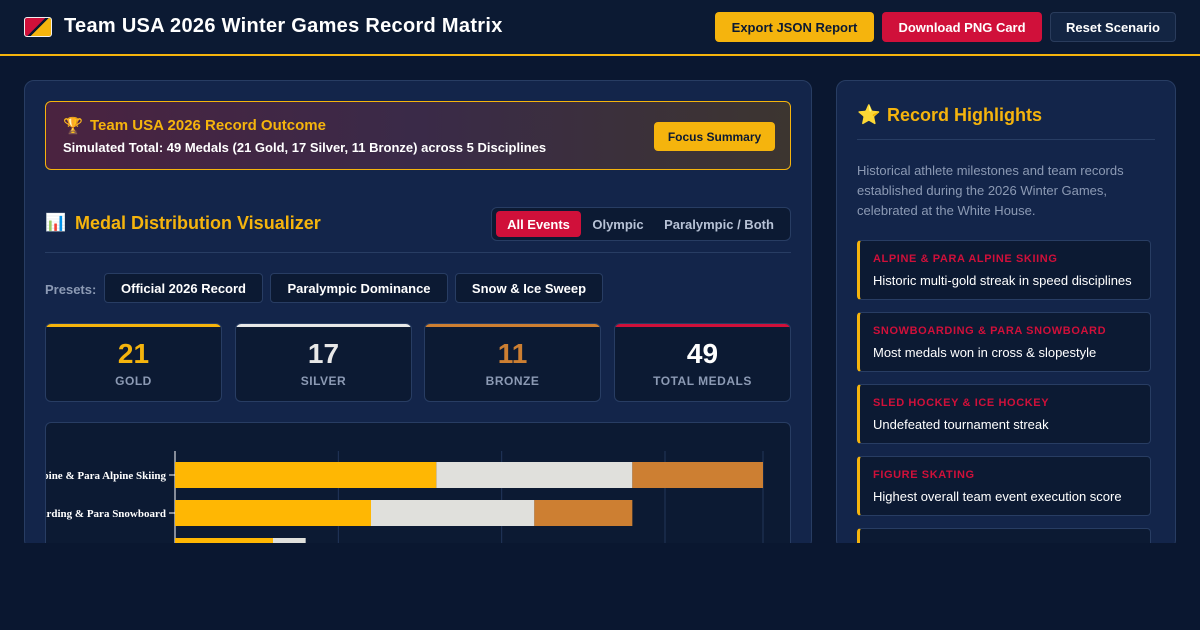 The height and width of the screenshot is (630, 1200). I want to click on bronze-label: BRONZE, so click(512, 381).